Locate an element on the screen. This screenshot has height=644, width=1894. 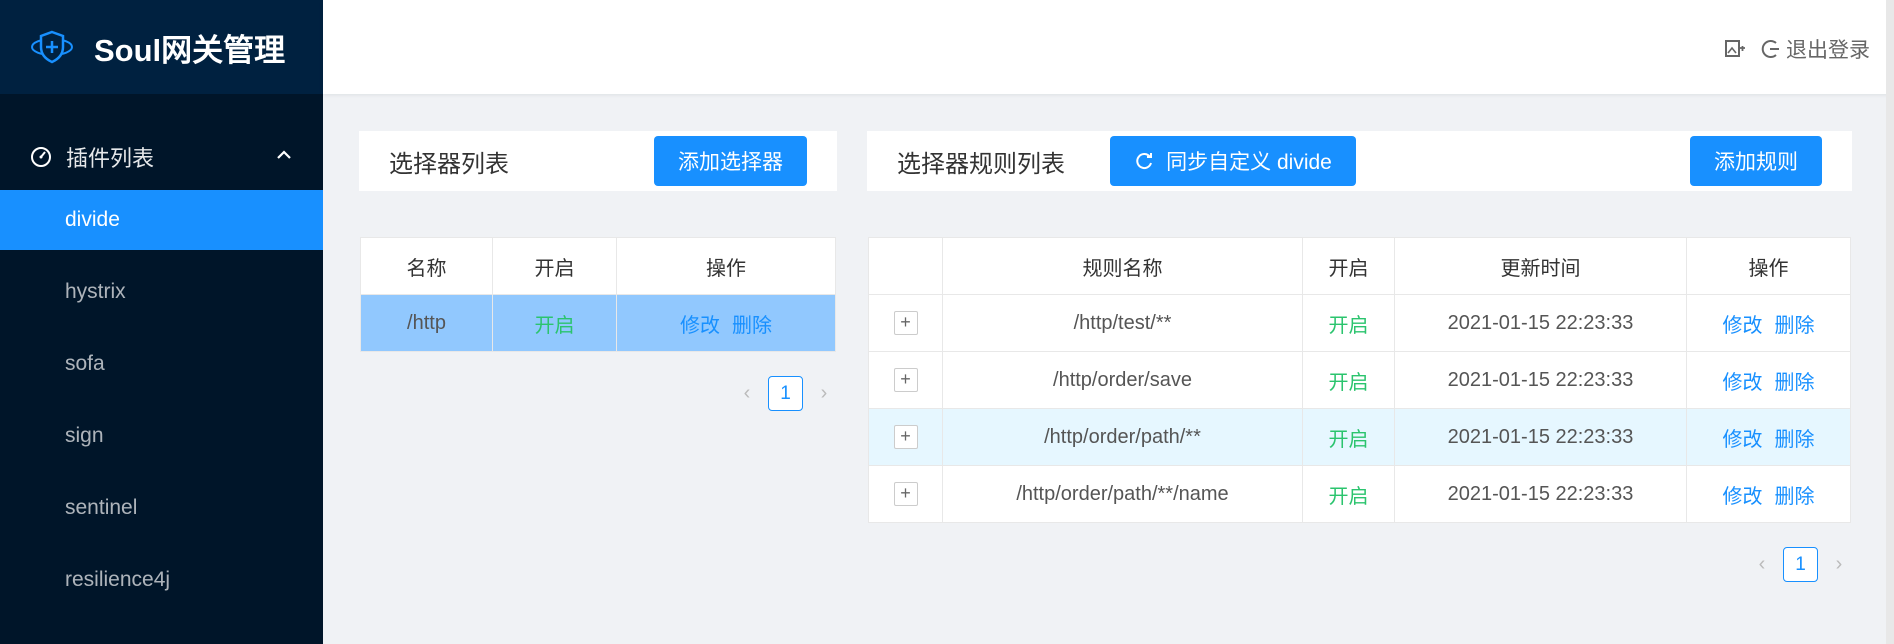
top-header: 退出登录 is located at coordinates (1108, 47).